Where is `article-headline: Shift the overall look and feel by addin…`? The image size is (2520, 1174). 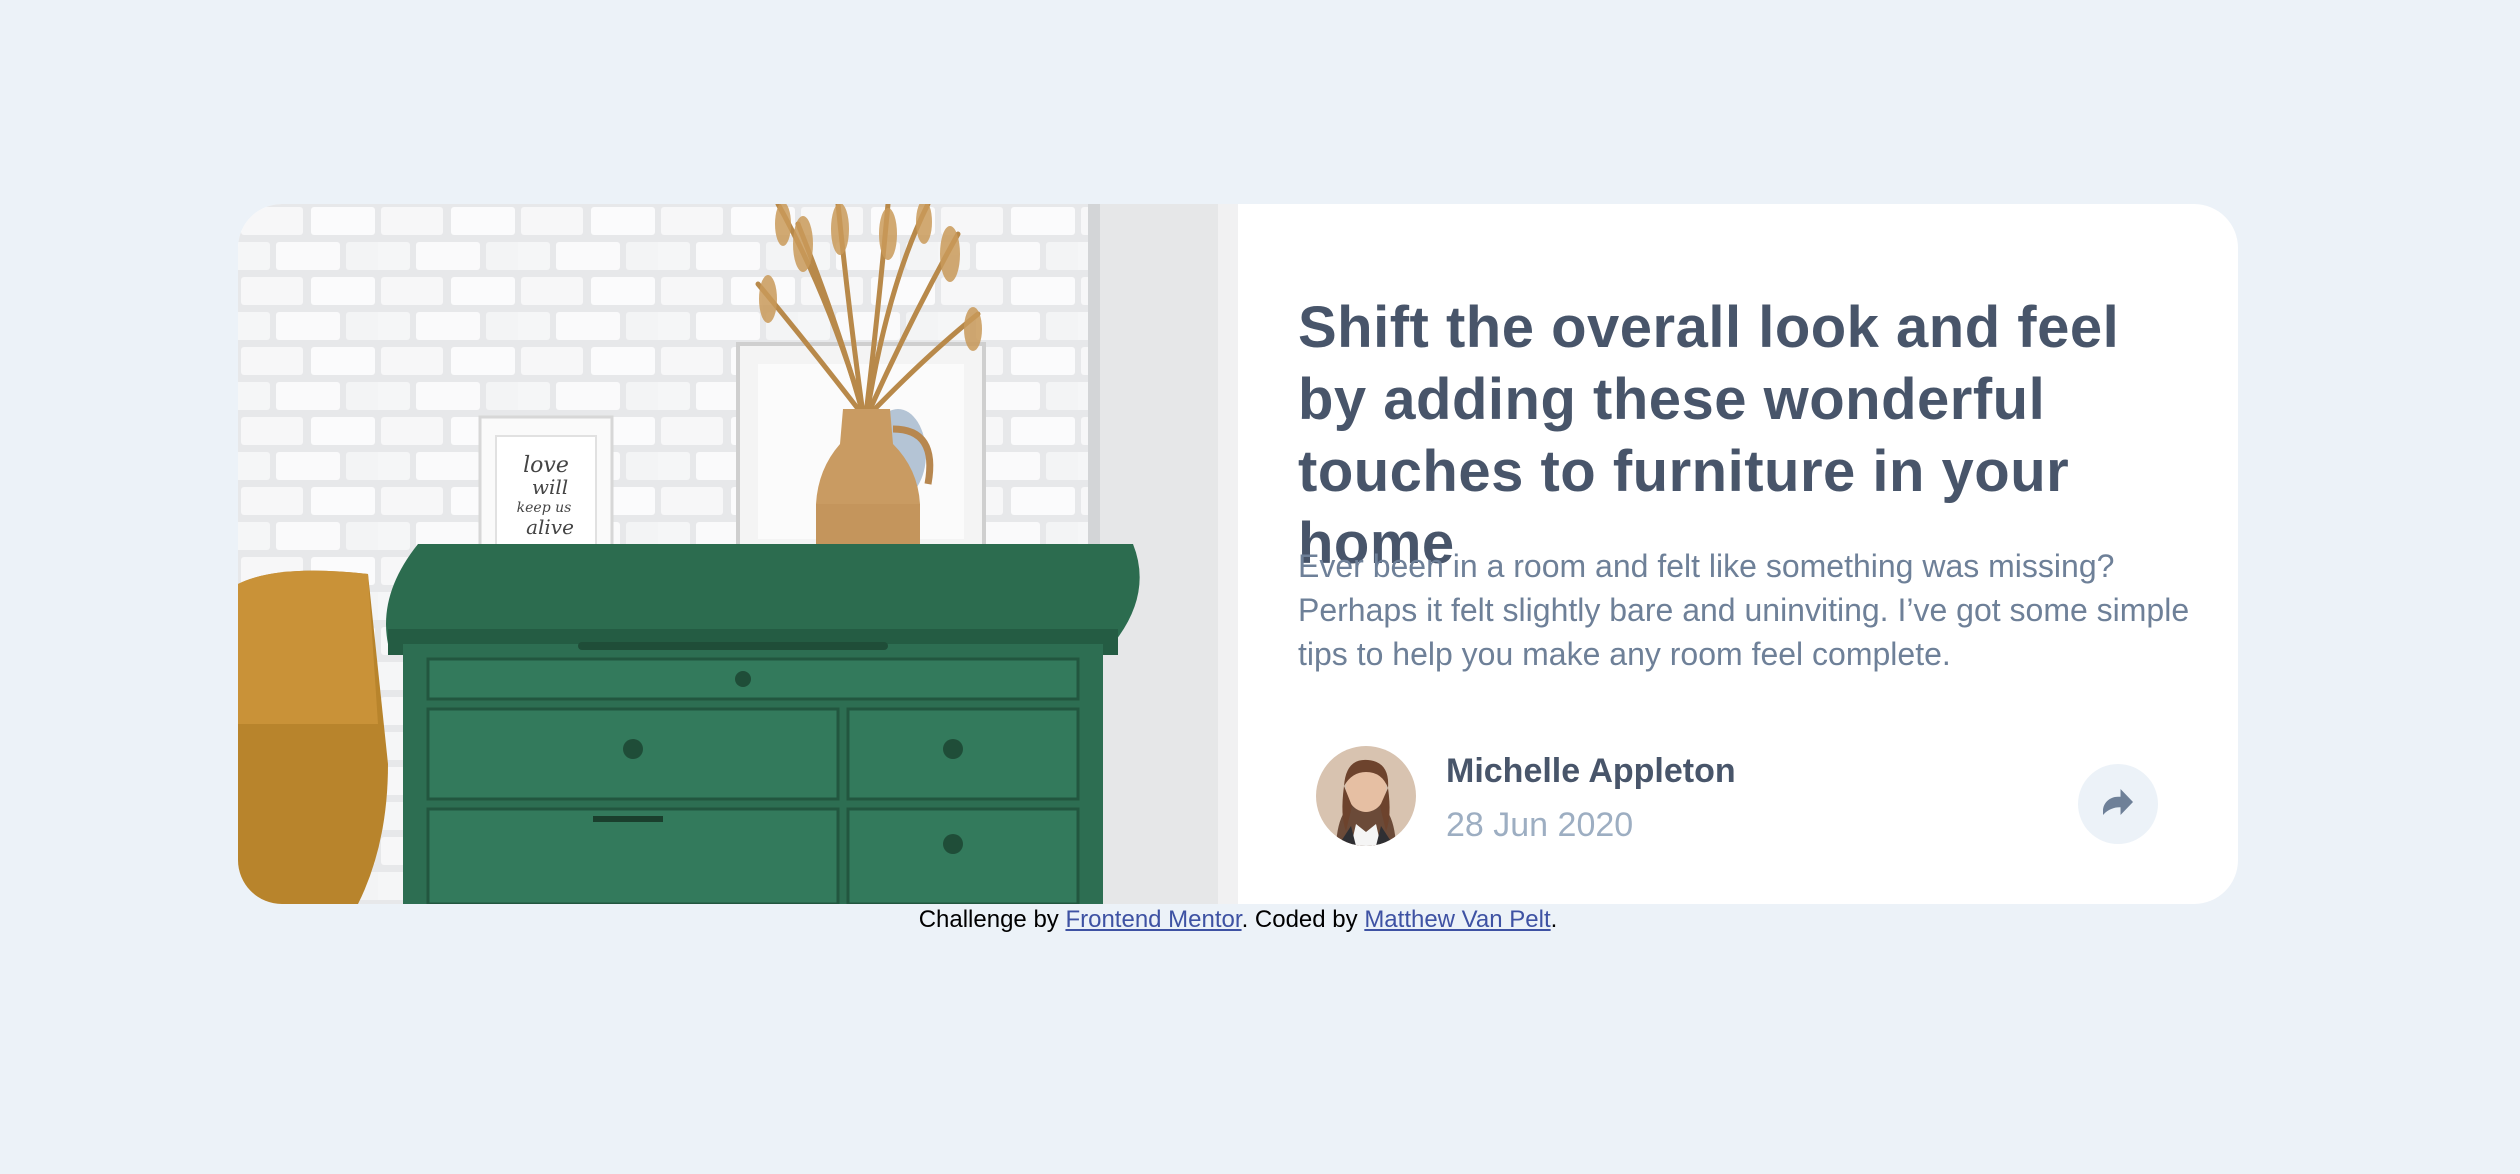
article-headline: Shift the overall look and feel by addin… is located at coordinates (1709, 435).